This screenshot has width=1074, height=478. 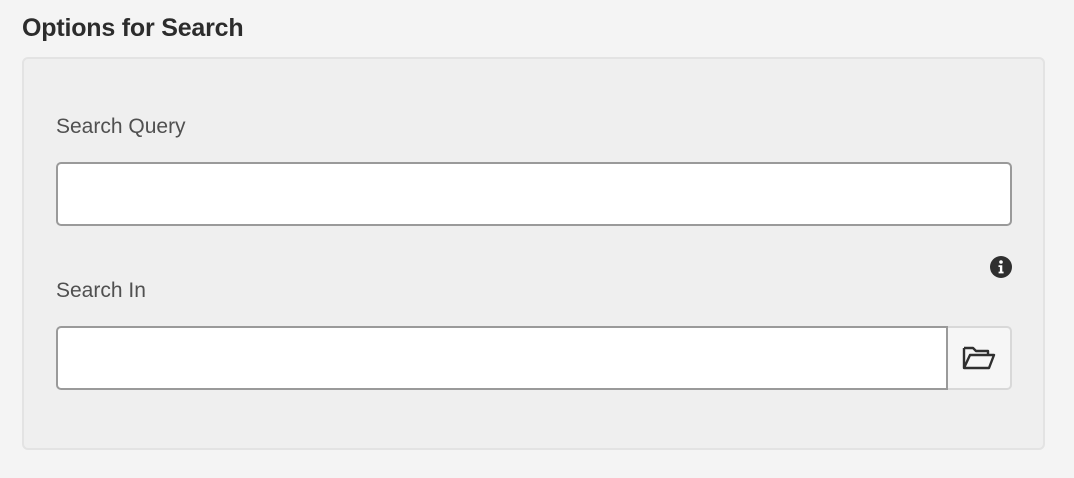 I want to click on section-title: Options for Search, so click(x=133, y=28).